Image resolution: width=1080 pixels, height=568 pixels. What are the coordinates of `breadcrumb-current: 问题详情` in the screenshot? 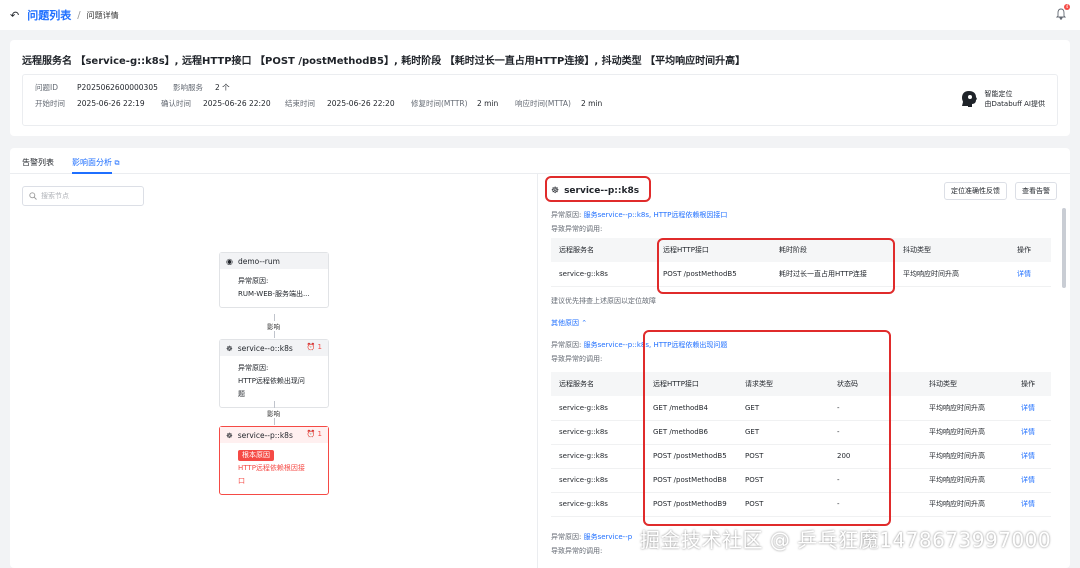 It's located at (102, 15).